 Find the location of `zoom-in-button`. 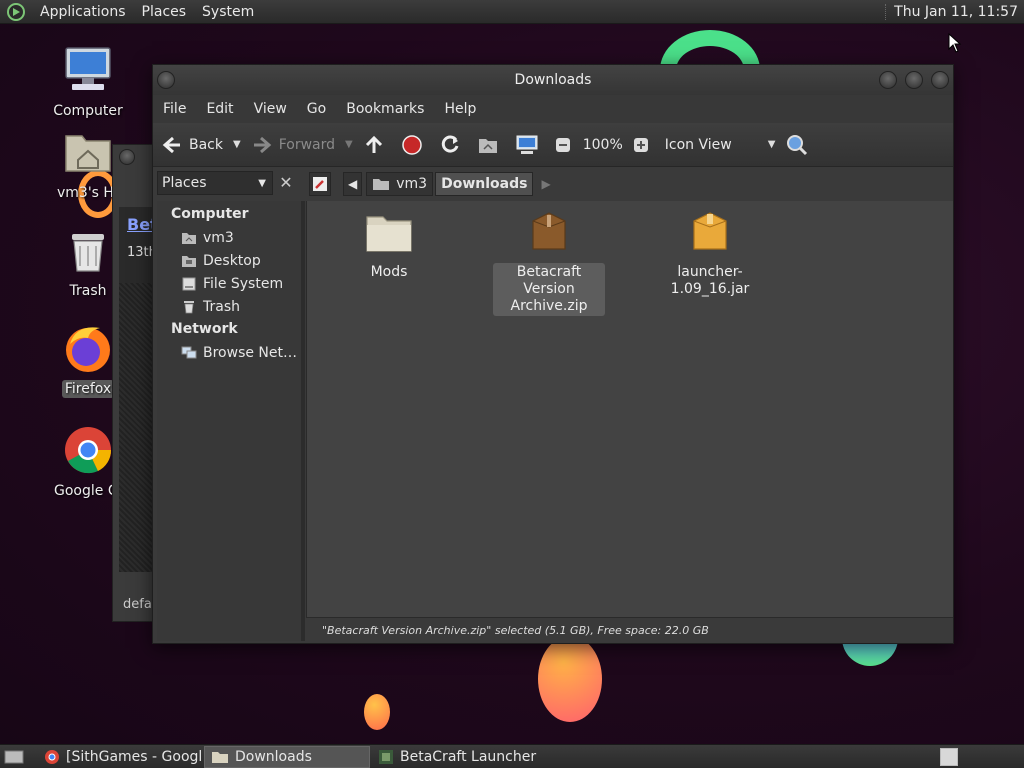

zoom-in-button is located at coordinates (644, 145).